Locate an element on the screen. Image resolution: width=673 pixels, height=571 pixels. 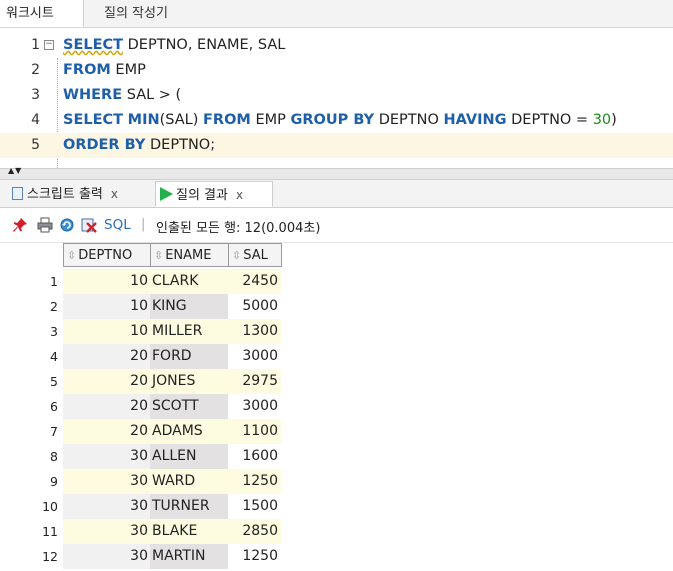
cell-ename: TURNER is located at coordinates (189, 506).